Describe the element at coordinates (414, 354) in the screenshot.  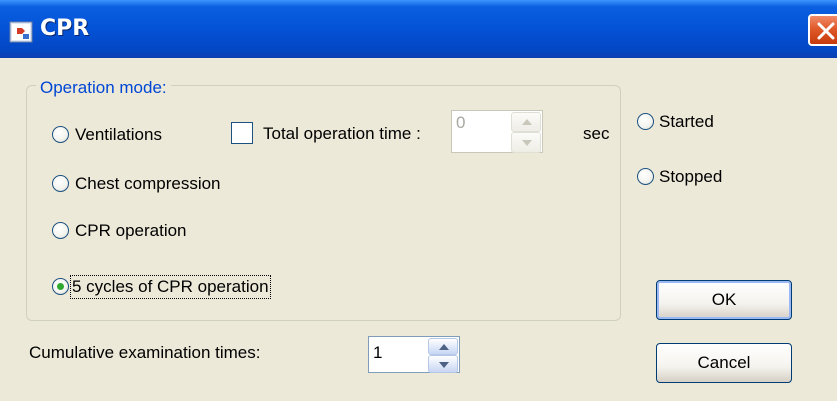
I see `cumulative-exam-times-spinner: 1` at that location.